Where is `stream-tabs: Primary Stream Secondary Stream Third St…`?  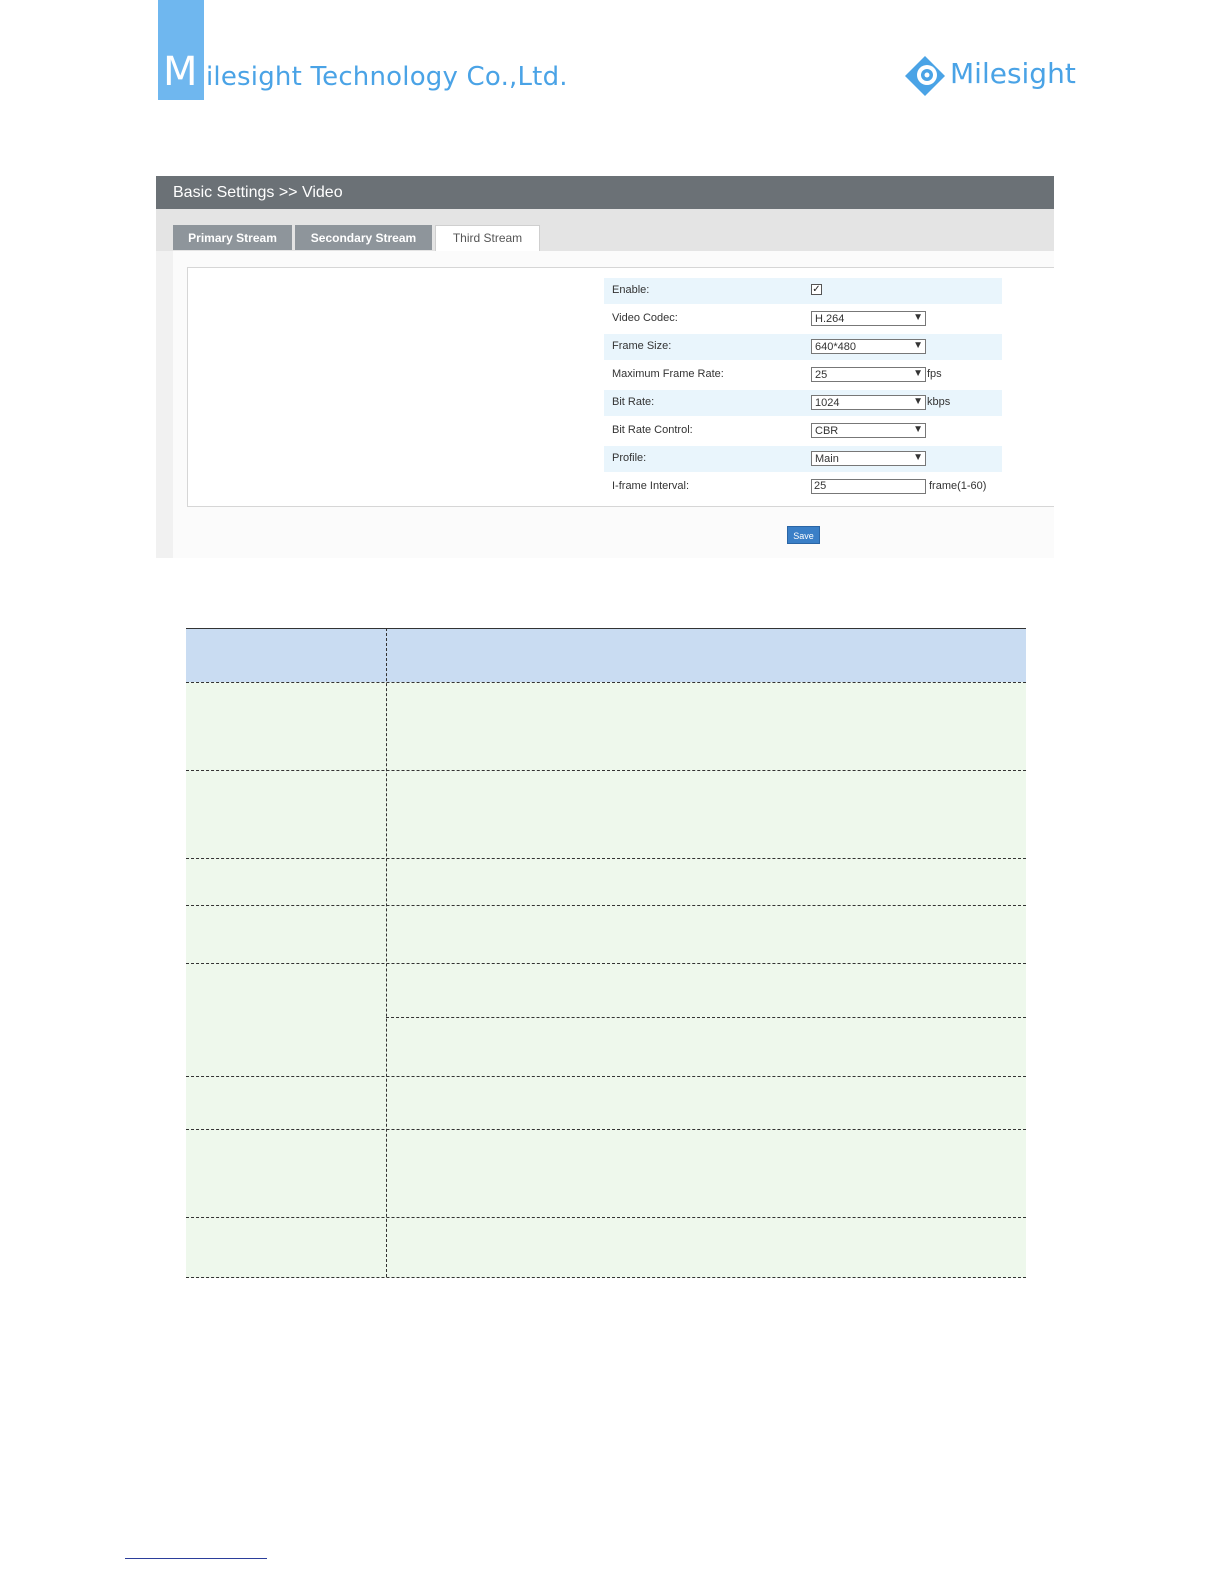 stream-tabs: Primary Stream Secondary Stream Third St… is located at coordinates (605, 230).